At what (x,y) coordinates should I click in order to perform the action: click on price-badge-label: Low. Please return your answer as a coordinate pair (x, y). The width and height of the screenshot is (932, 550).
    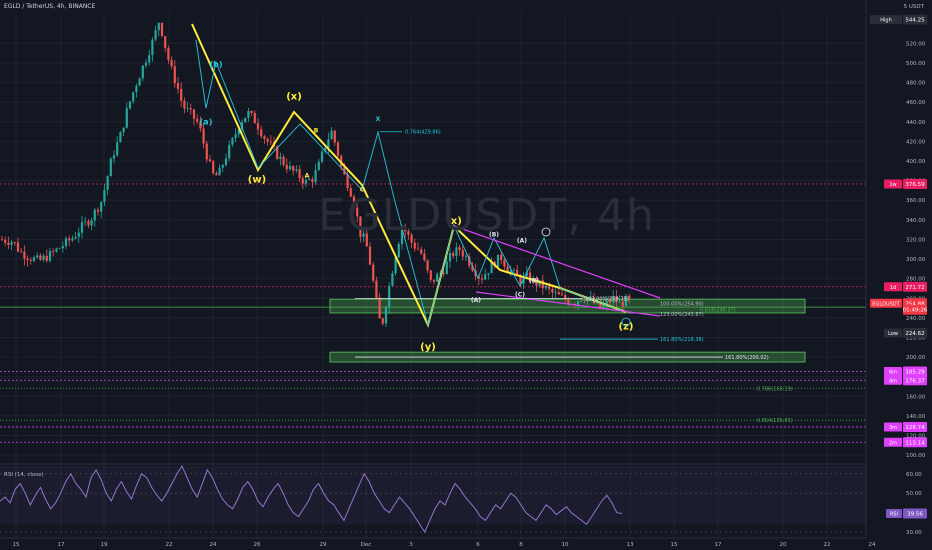
    Looking at the image, I should click on (893, 334).